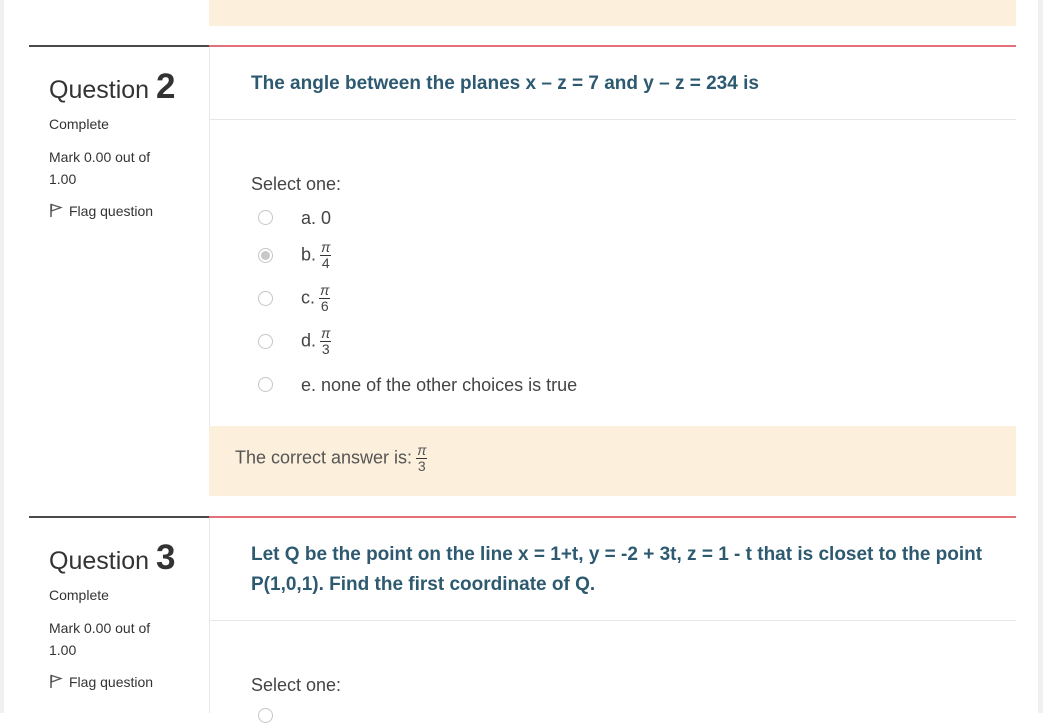 This screenshot has height=723, width=1043. I want to click on option-fraction: π4, so click(326, 255).